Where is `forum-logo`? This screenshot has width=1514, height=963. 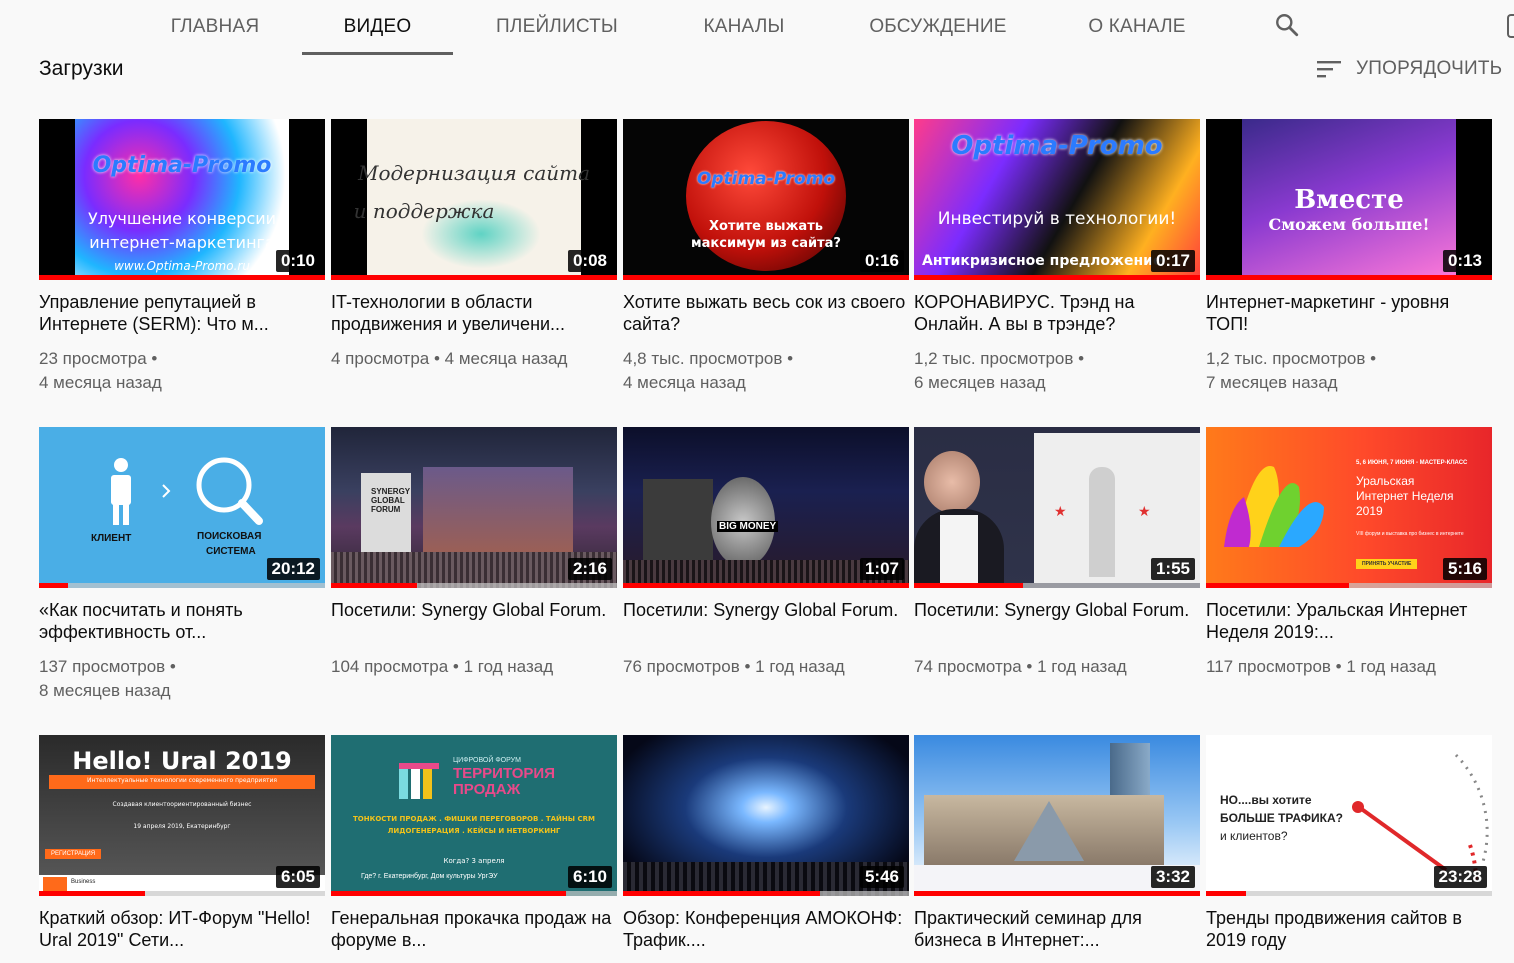
forum-logo is located at coordinates (419, 781).